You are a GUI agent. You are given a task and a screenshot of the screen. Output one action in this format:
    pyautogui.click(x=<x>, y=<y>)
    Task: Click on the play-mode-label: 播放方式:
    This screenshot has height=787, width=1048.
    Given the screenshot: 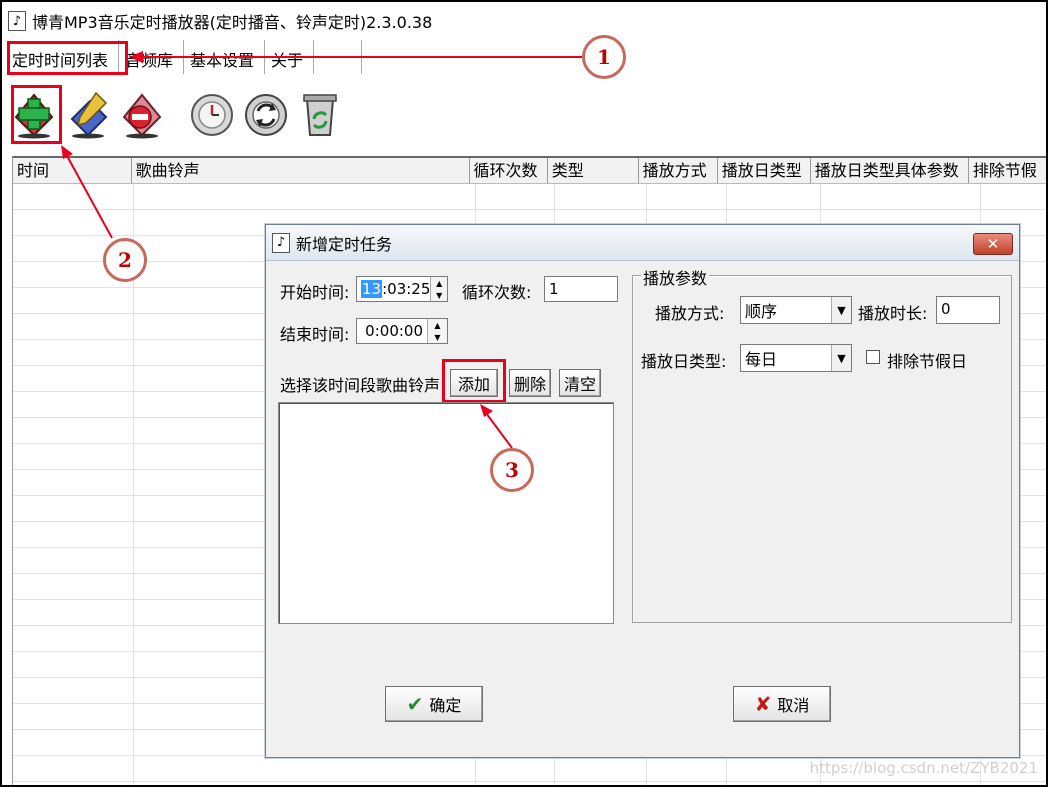 What is the action you would take?
    pyautogui.click(x=690, y=313)
    